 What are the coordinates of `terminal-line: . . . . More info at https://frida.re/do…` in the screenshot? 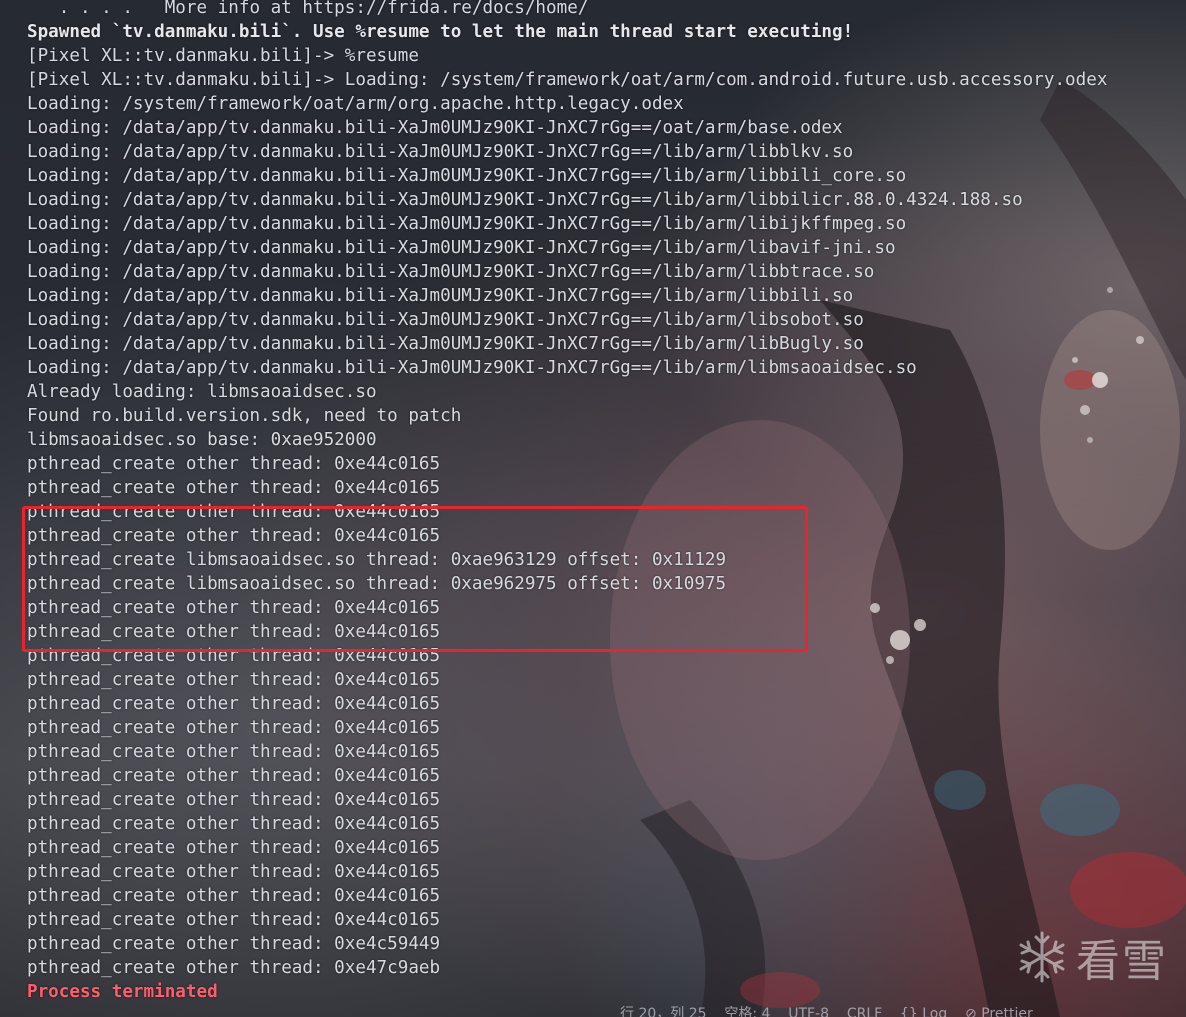 It's located at (308, 9).